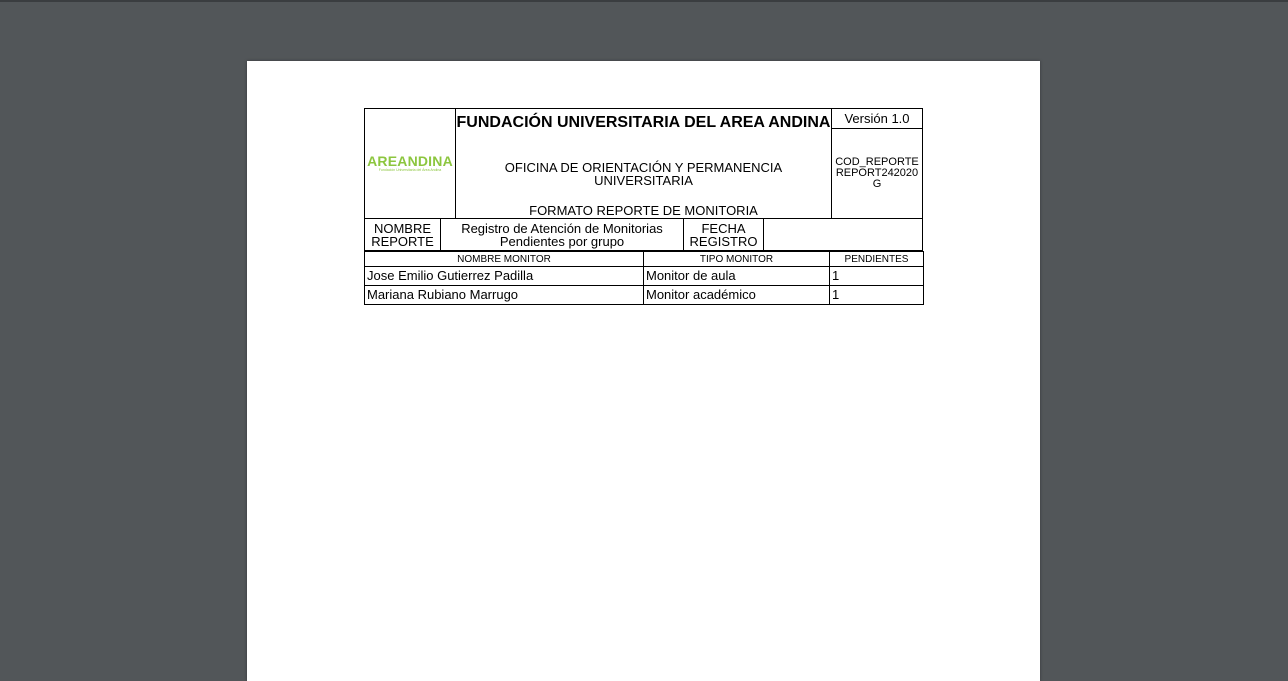  I want to click on column-header-monitor-name: NOMBRE MONITOR, so click(504, 259).